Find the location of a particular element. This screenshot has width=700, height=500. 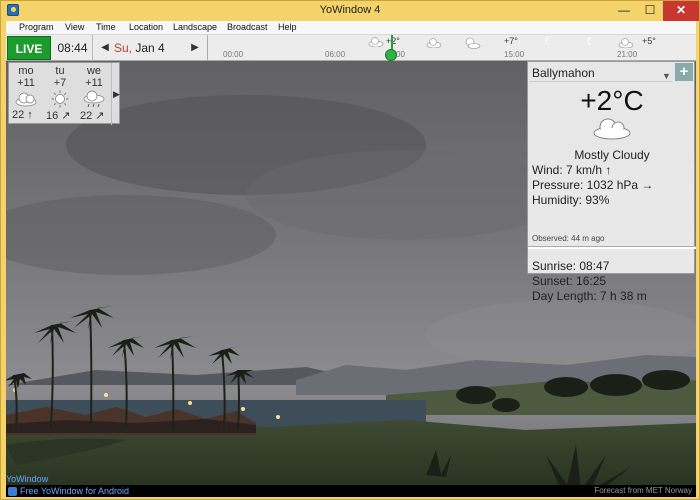

forecast-next-button: ▶ is located at coordinates (116, 94).